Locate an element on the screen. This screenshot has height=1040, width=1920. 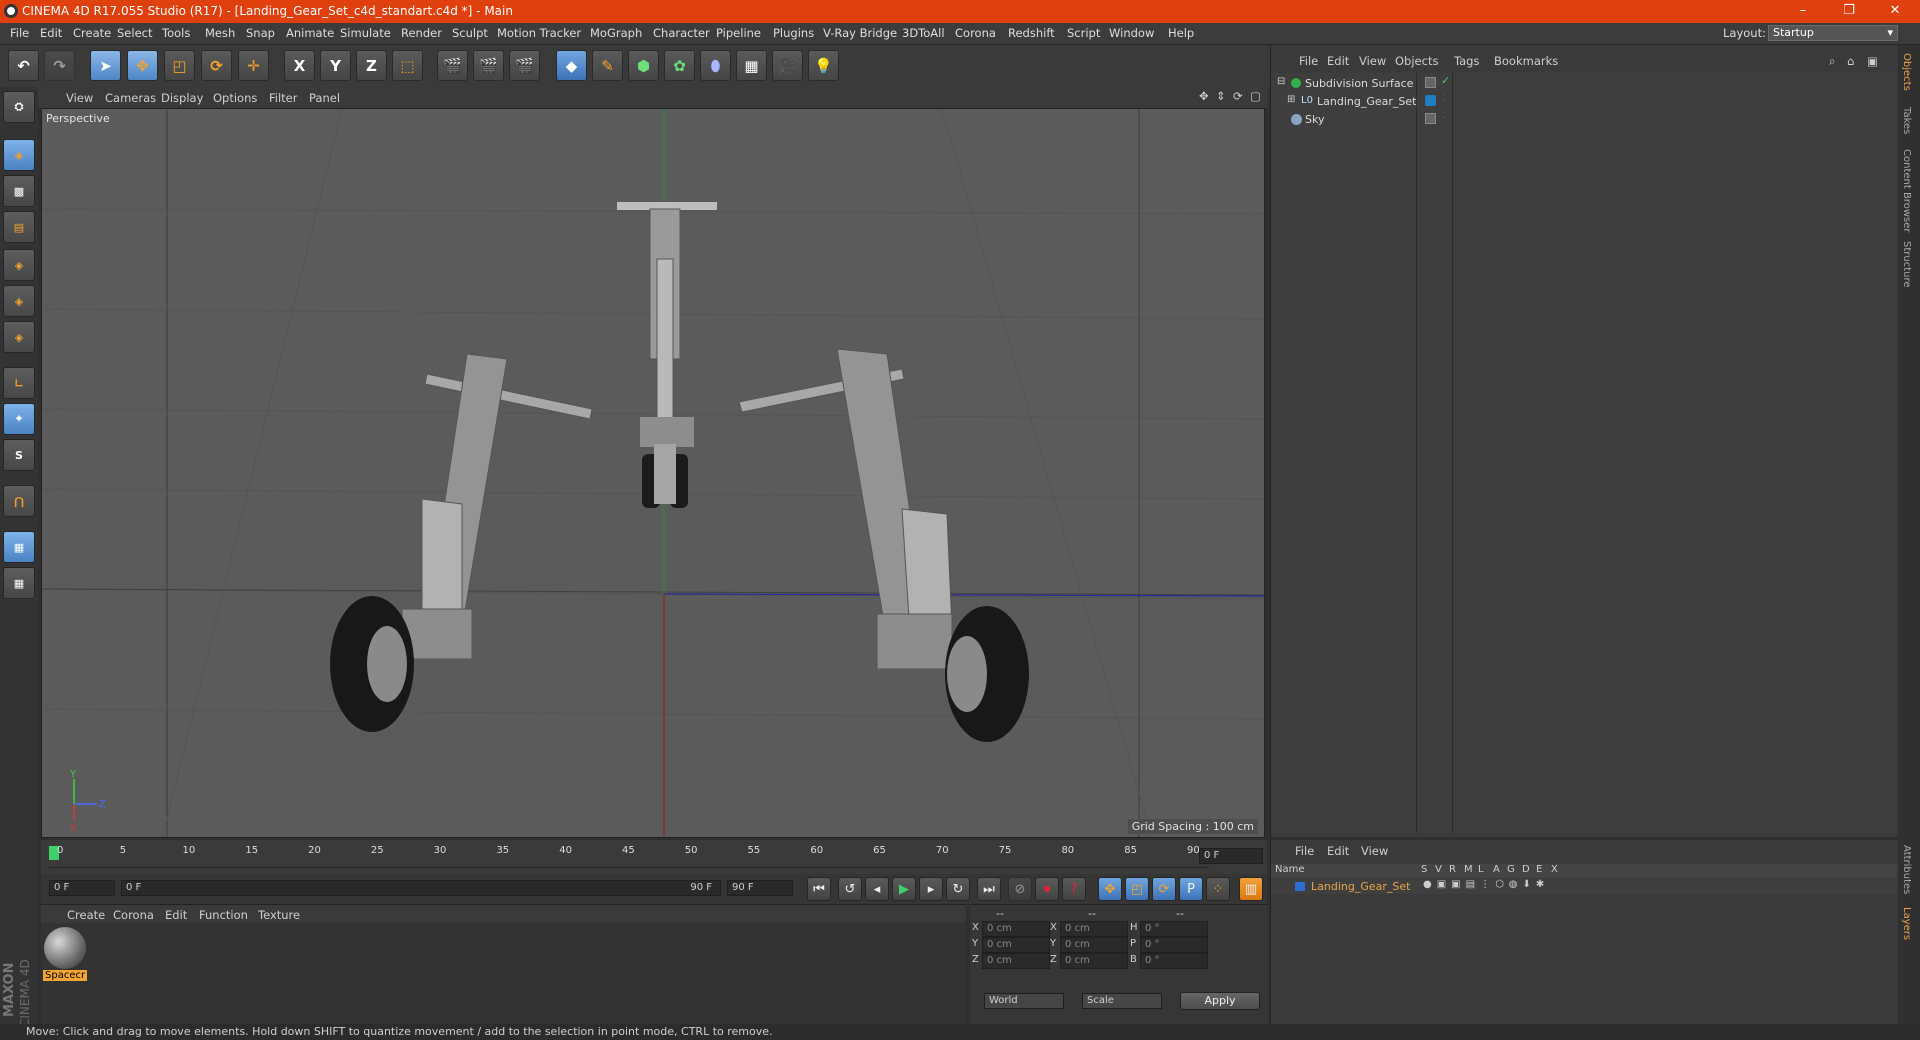
minimize-button: – is located at coordinates (1803, 11).